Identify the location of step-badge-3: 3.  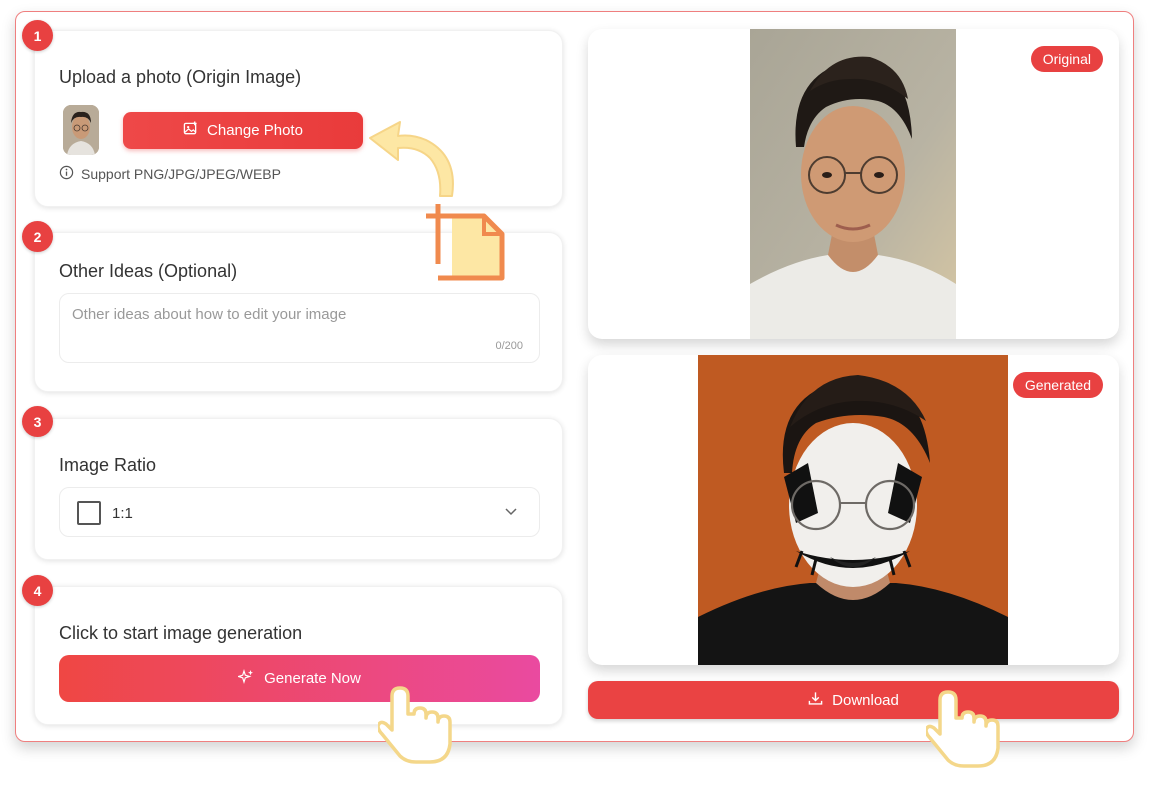
(37, 421).